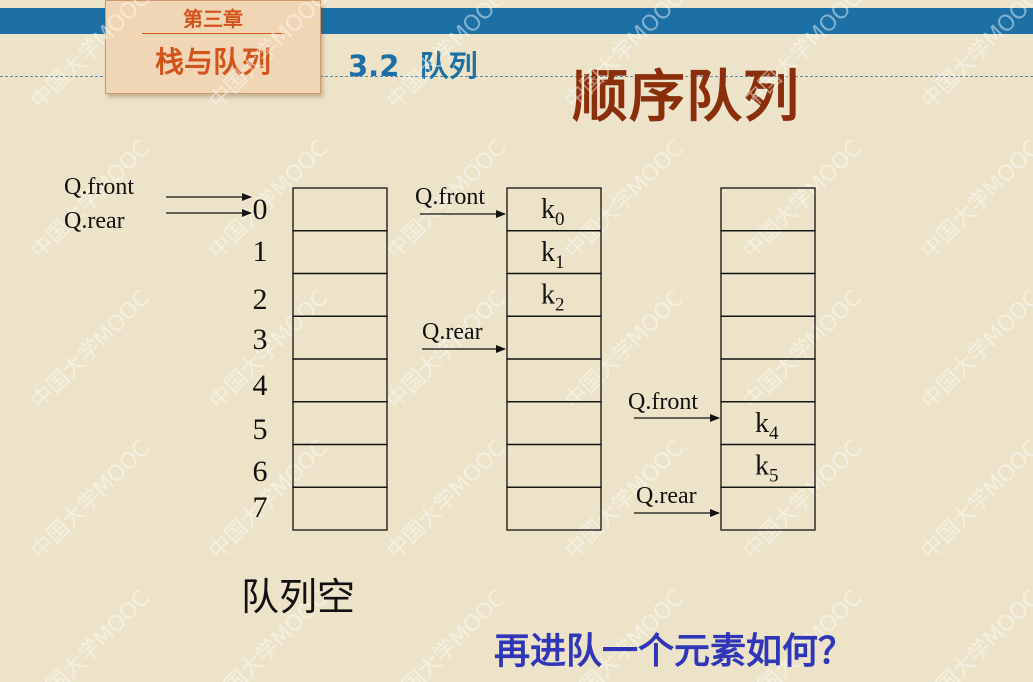  What do you see at coordinates (774, 476) in the screenshot?
I see `element-subscript: 5` at bounding box center [774, 476].